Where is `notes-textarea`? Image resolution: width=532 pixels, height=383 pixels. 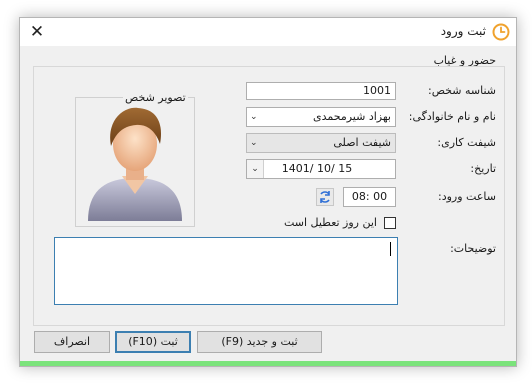 notes-textarea is located at coordinates (226, 271).